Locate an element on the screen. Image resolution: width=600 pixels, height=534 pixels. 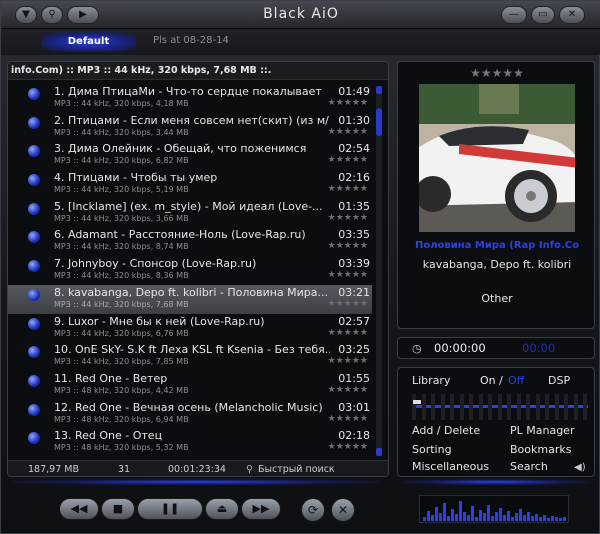
search-icon: ⚲ is located at coordinates (249, 469).